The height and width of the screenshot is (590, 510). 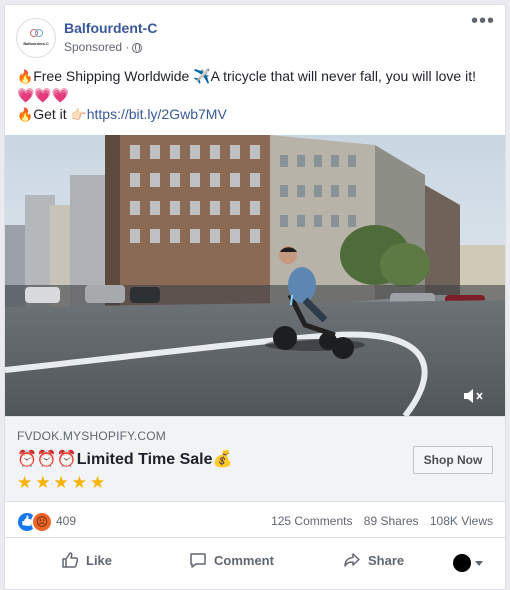 I want to click on share-icon, so click(x=352, y=560).